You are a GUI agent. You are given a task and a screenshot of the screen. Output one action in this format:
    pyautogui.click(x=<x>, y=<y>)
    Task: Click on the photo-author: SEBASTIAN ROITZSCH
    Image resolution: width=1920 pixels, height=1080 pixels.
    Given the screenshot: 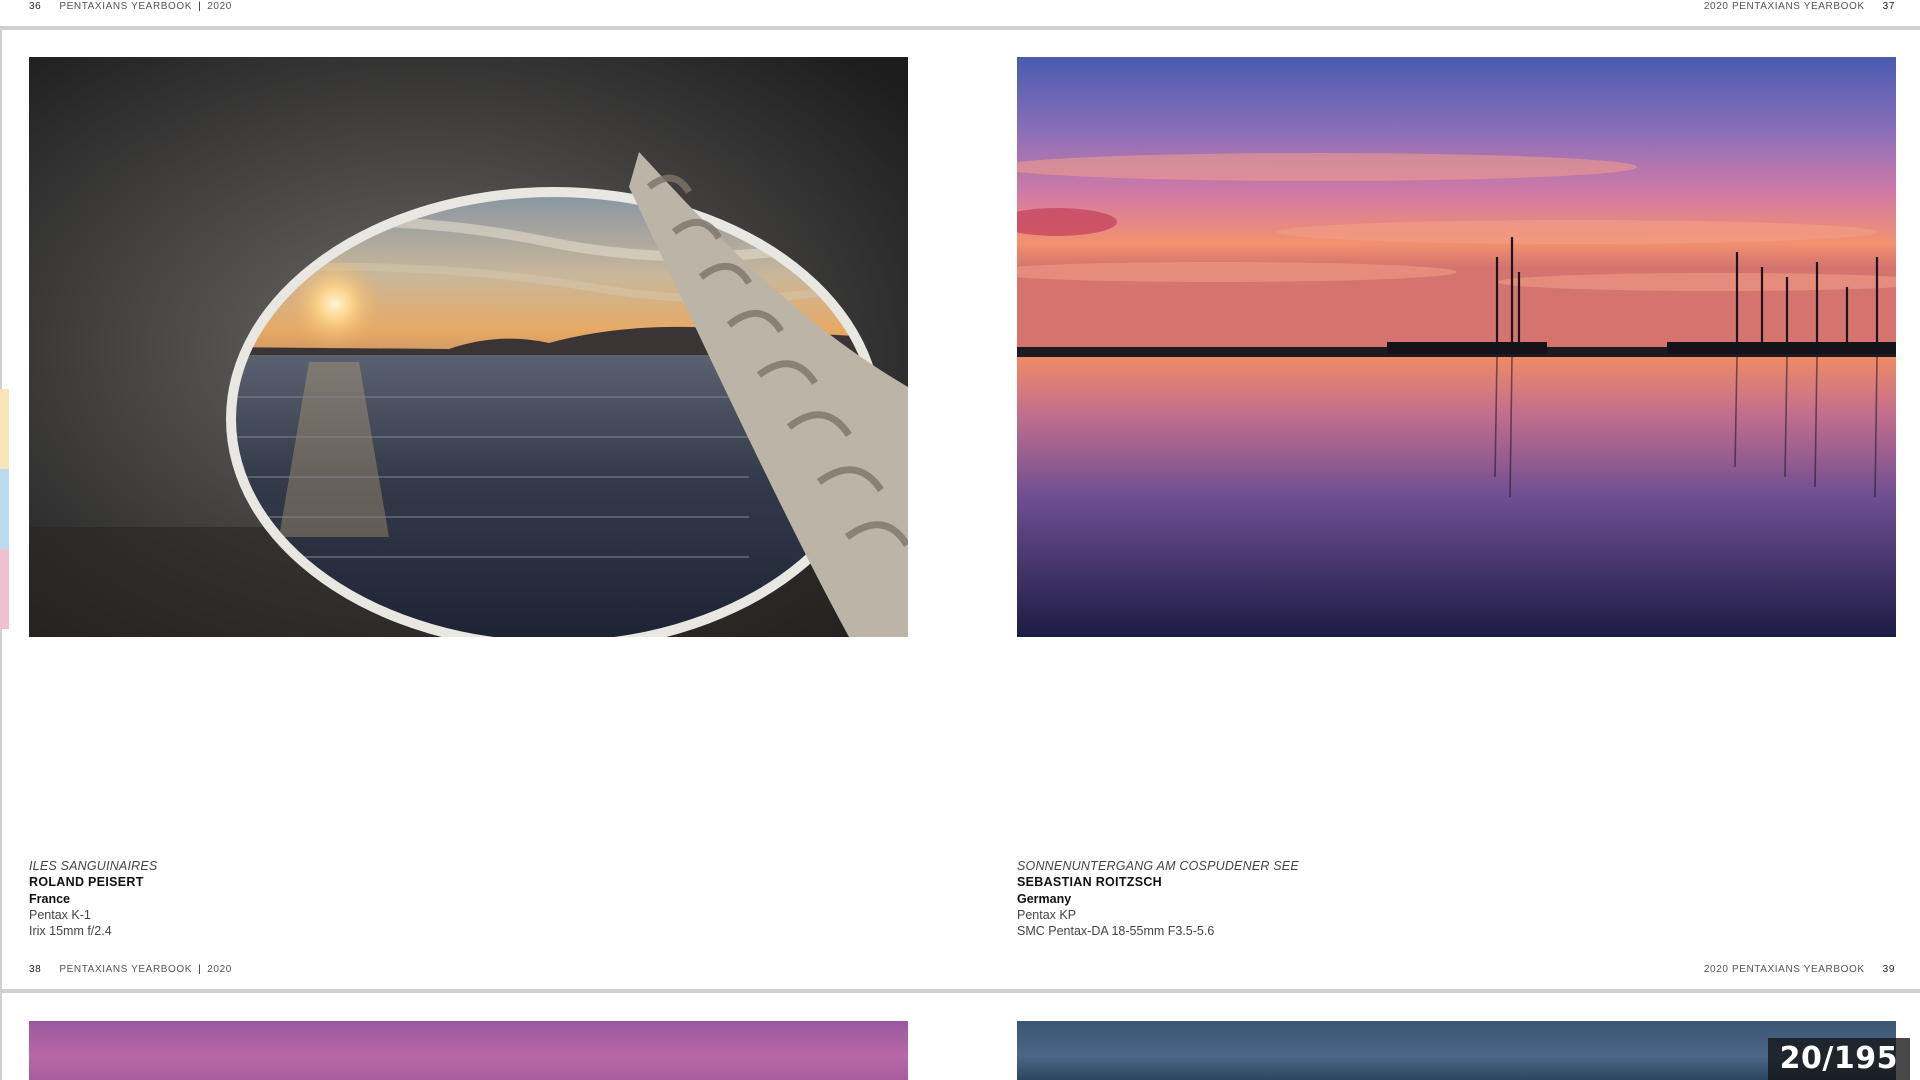 What is the action you would take?
    pyautogui.click(x=1089, y=882)
    